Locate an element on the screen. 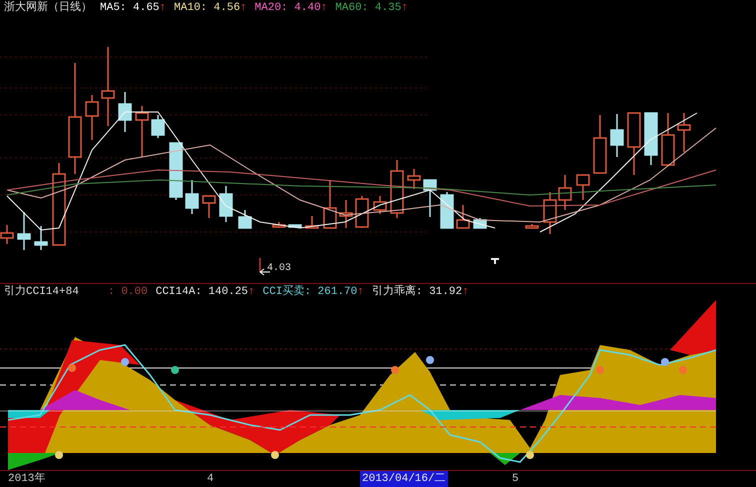  indicator-value: CCI买卖: 261.70 is located at coordinates (310, 292).